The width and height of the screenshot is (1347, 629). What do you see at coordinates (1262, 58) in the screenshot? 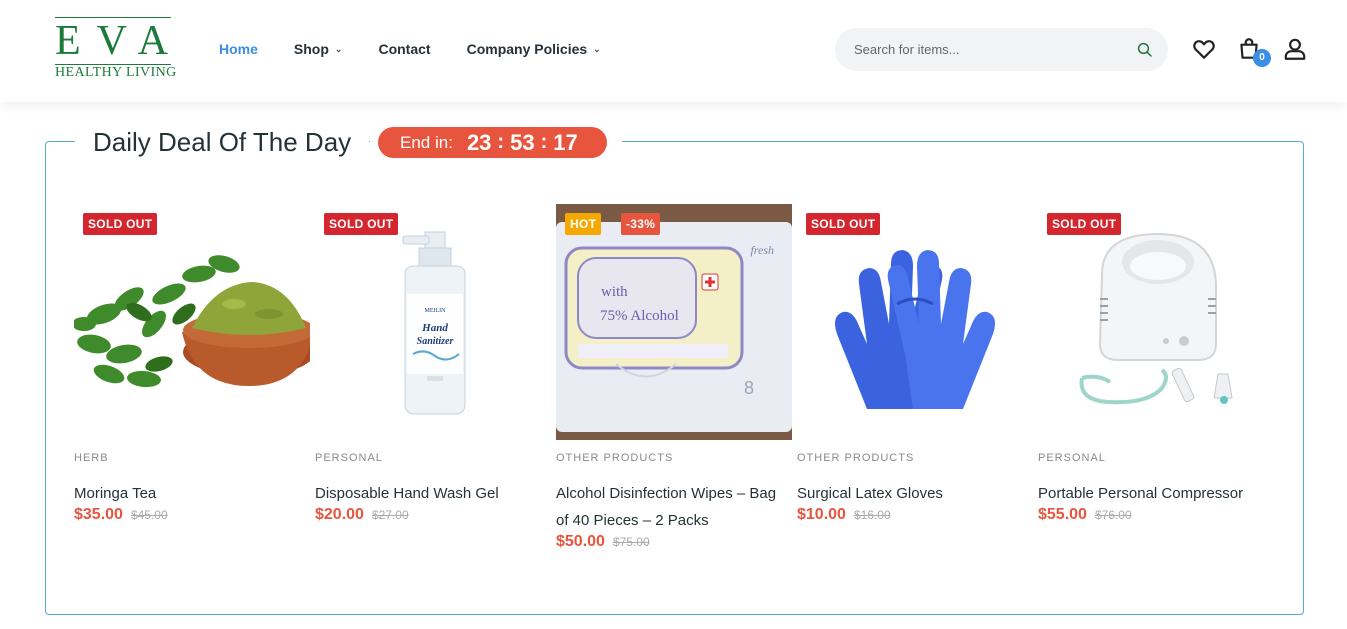
I see `cart-count-badge: 0` at bounding box center [1262, 58].